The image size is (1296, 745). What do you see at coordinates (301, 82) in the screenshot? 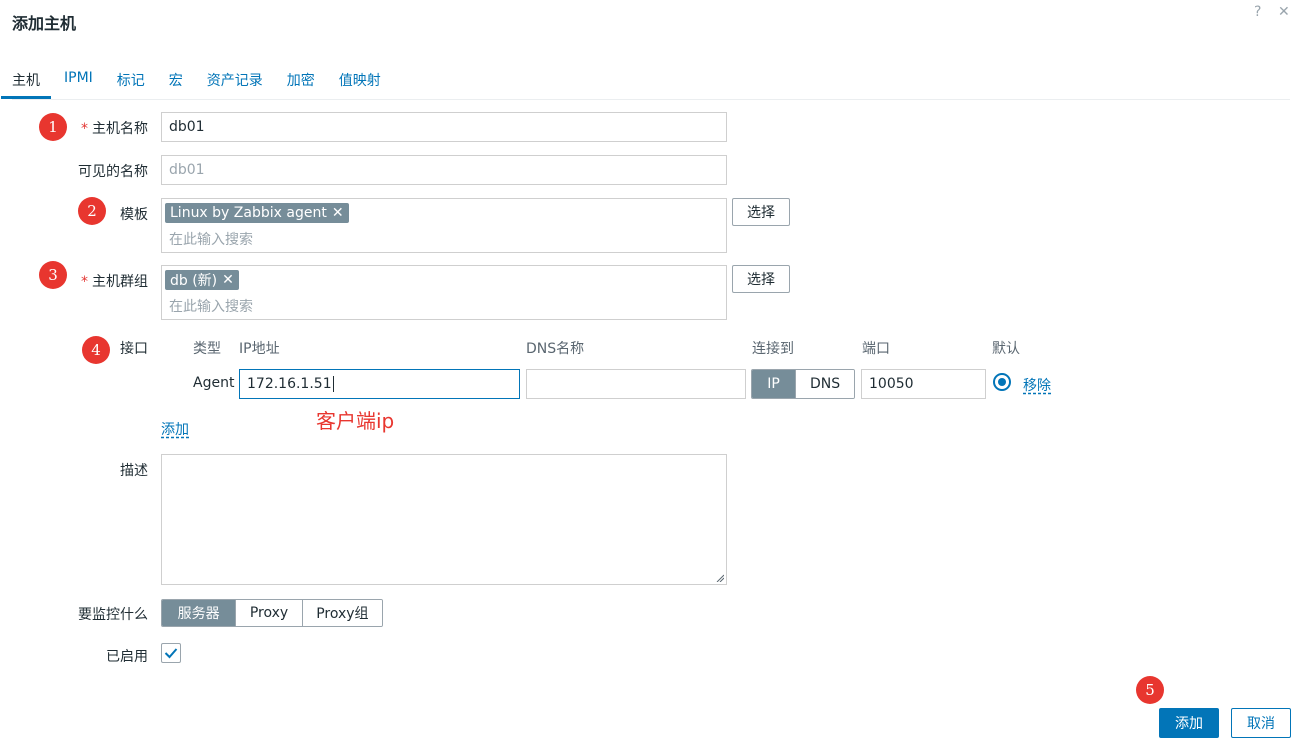
I see `tab-encryption: 加密` at bounding box center [301, 82].